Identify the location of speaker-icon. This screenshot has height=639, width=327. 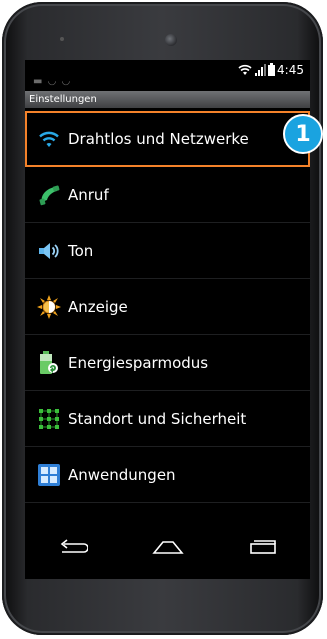
(49, 251).